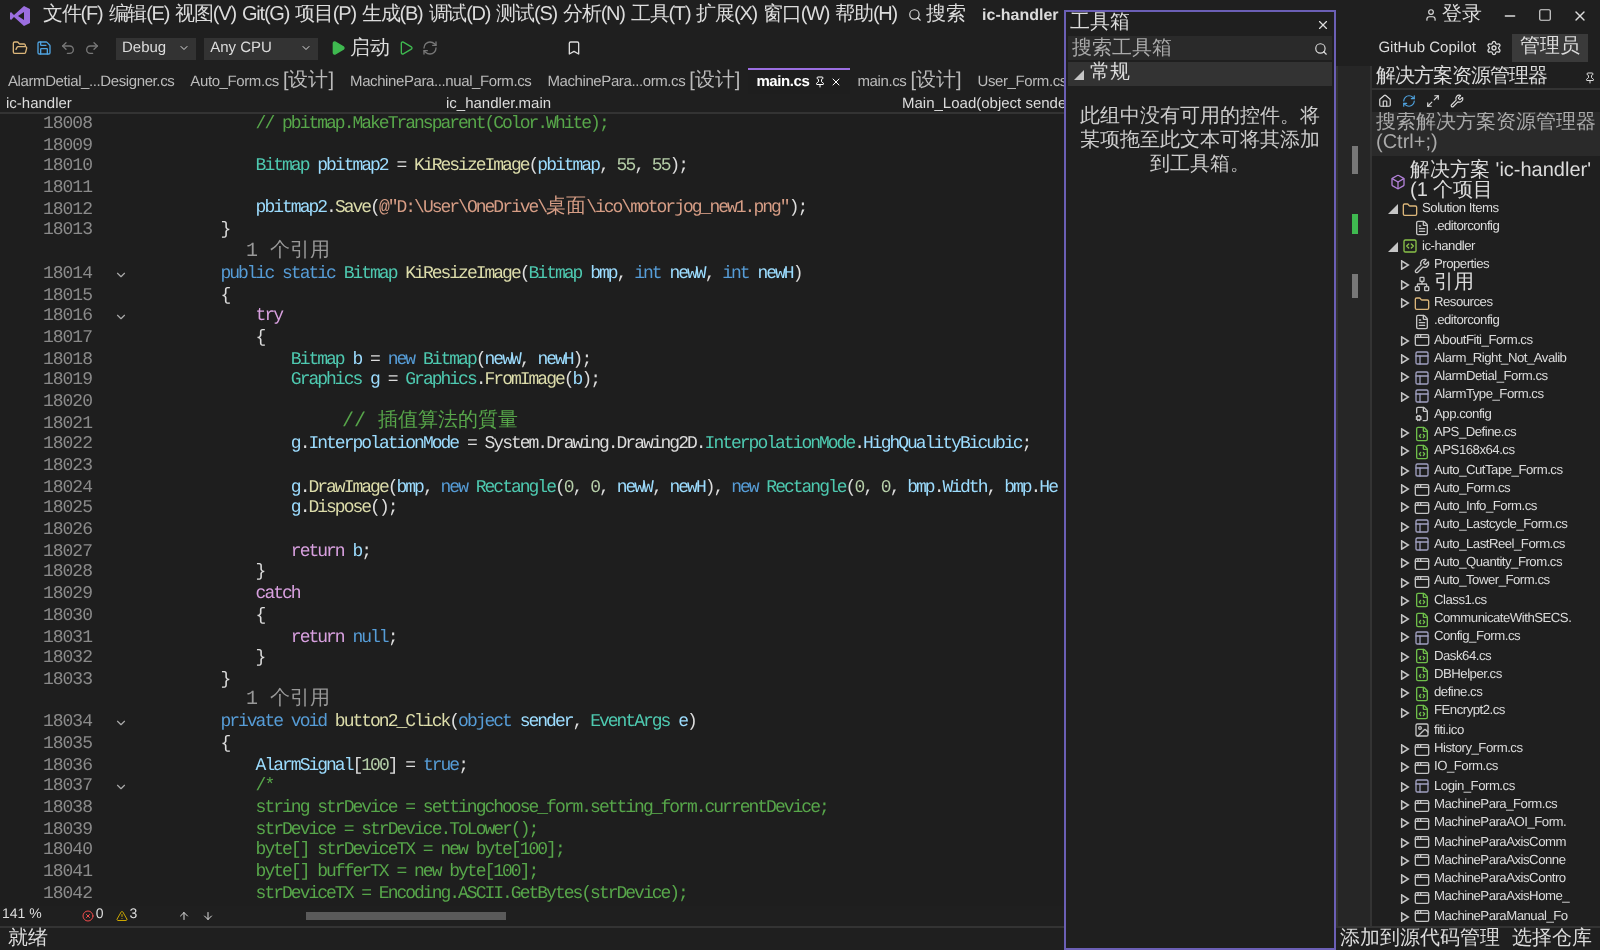  What do you see at coordinates (66, 488) in the screenshot?
I see `line-number: 18024` at bounding box center [66, 488].